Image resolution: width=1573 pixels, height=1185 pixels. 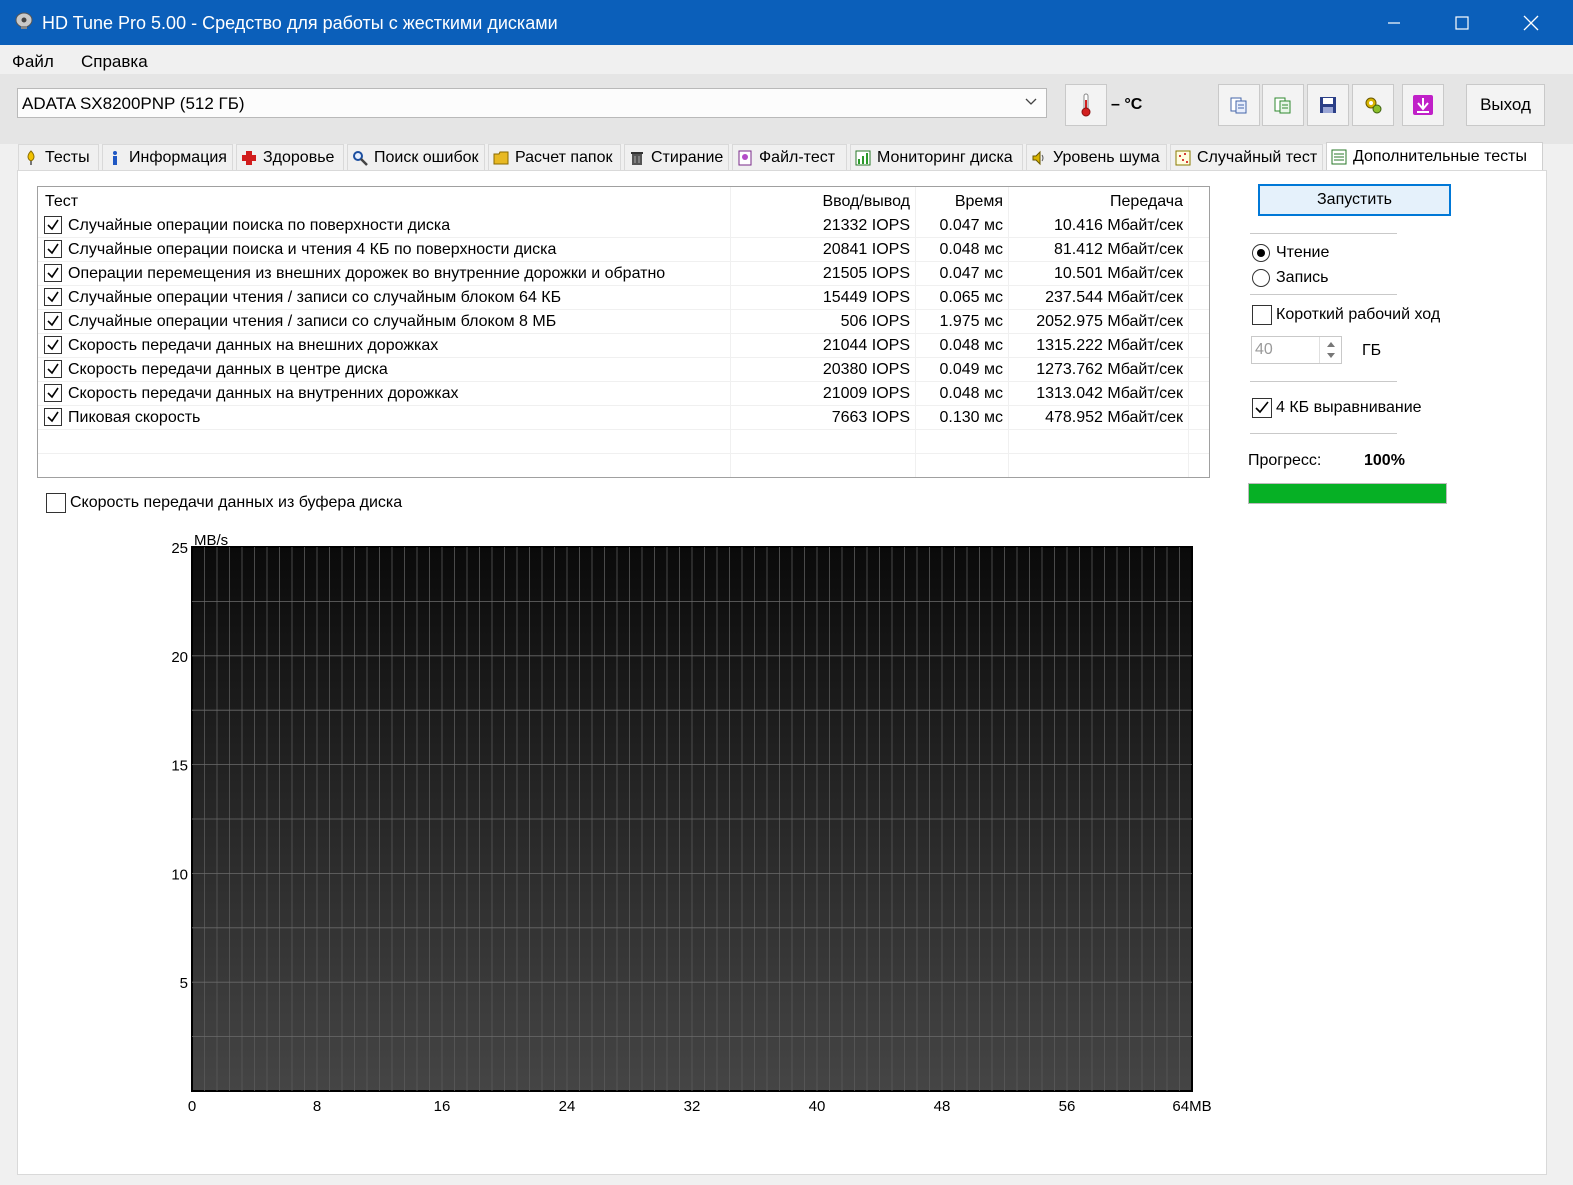 I want to click on y-tick-label: 15, so click(x=179, y=766).